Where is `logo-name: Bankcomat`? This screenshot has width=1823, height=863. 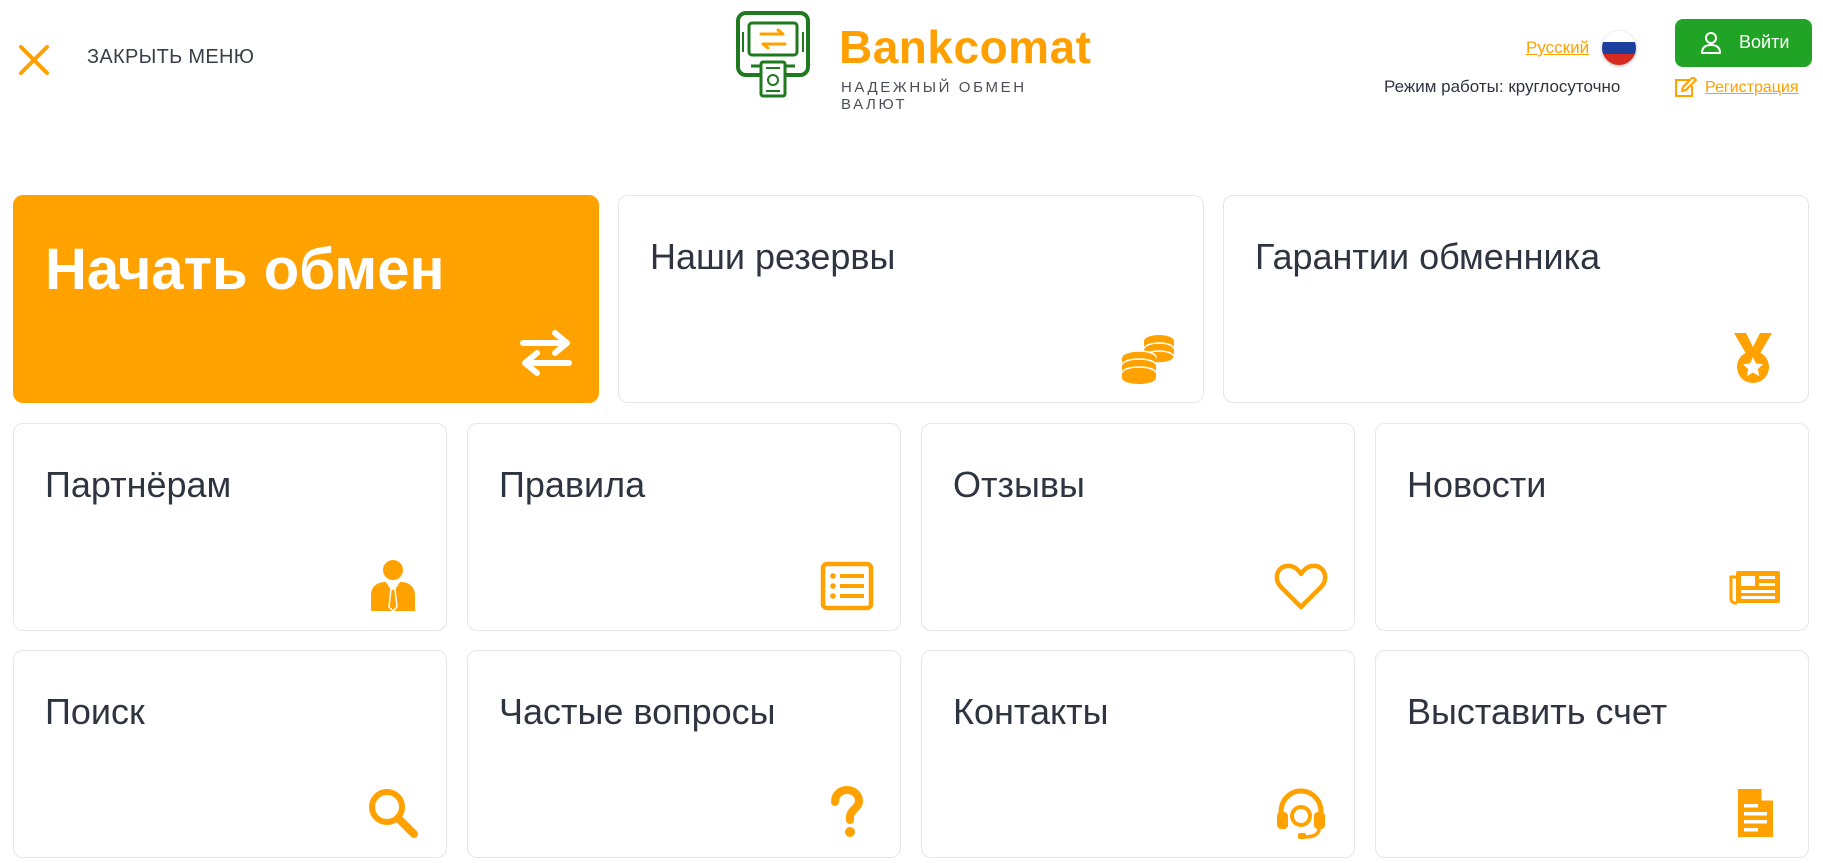 logo-name: Bankcomat is located at coordinates (965, 47).